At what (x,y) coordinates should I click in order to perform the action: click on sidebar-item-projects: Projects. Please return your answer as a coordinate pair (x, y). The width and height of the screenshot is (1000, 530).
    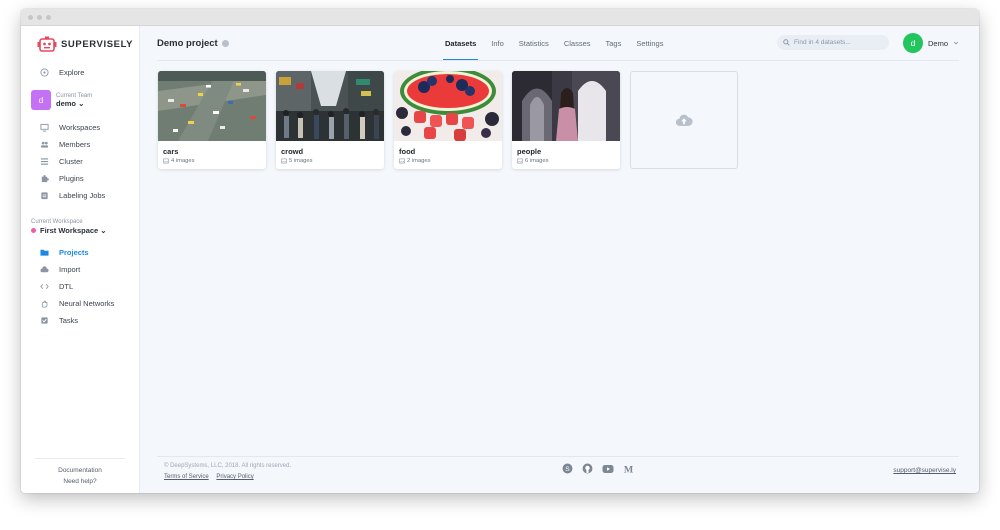
    Looking at the image, I should click on (80, 252).